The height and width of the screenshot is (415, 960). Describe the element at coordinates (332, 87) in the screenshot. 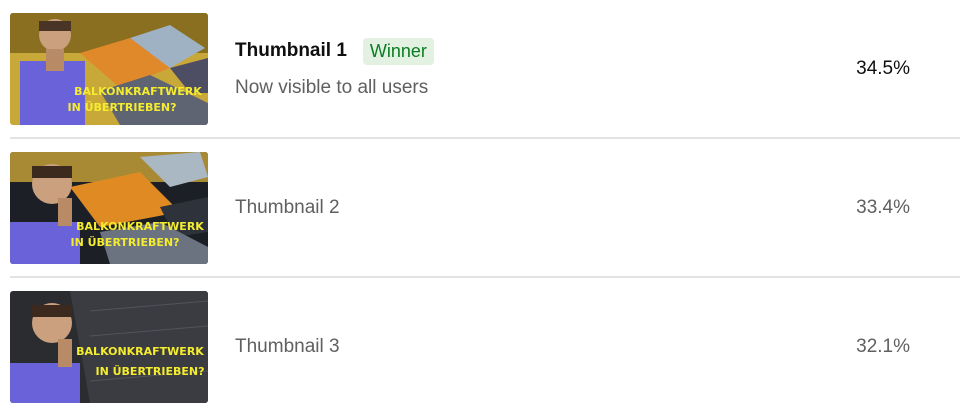

I see `winner-status-text: Now visible to all users` at that location.